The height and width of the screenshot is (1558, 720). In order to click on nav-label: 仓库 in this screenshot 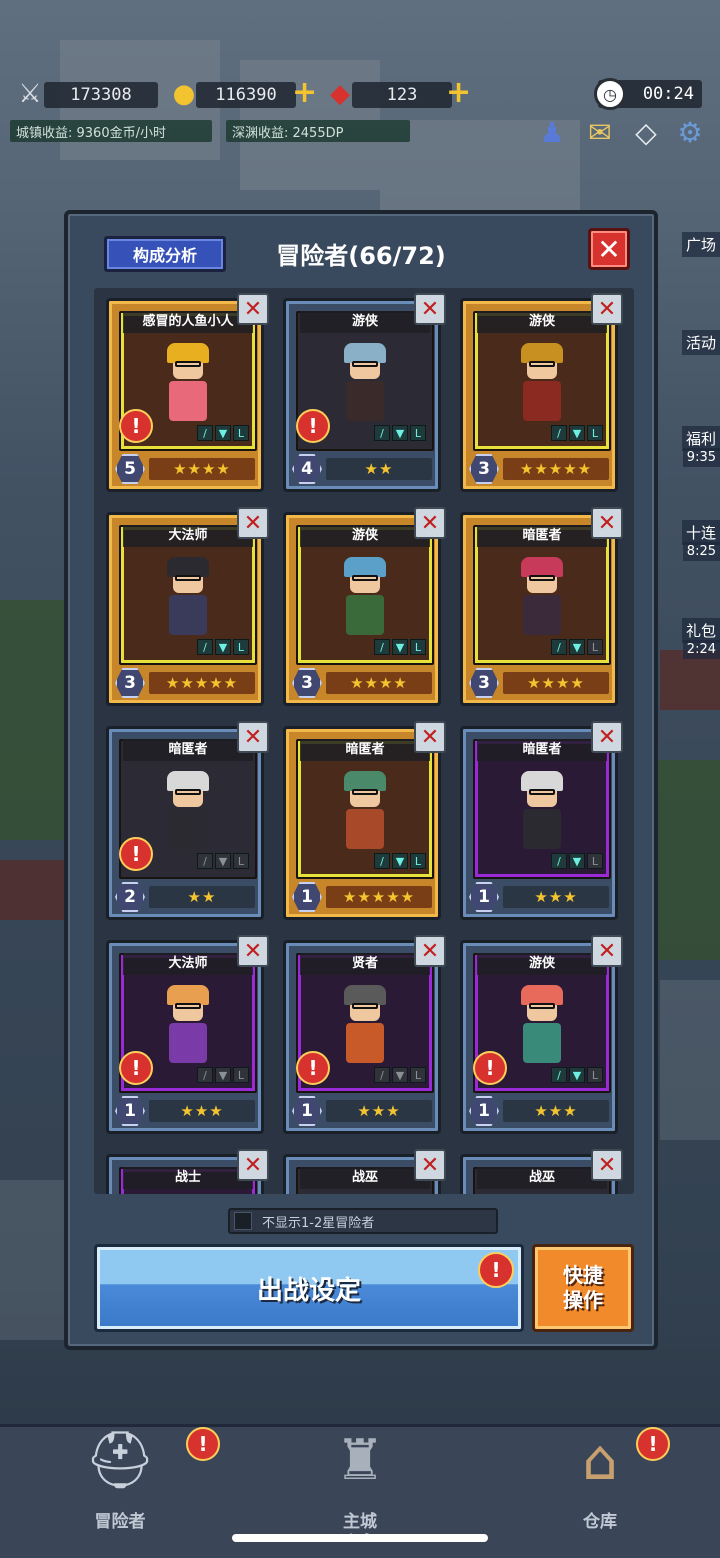, I will do `click(600, 1522)`.